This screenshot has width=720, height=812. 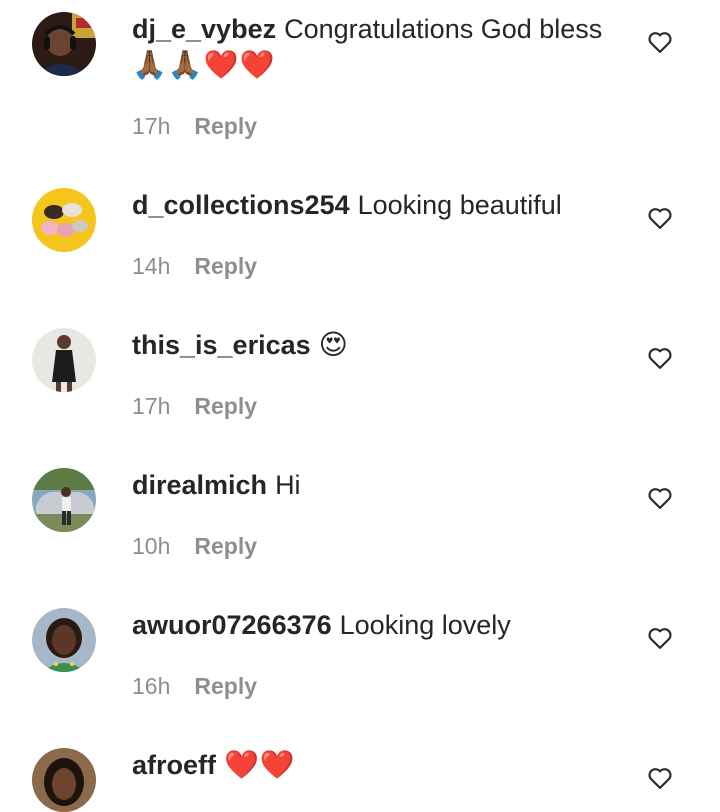 I want to click on dj-avatar-image, so click(x=64, y=44).